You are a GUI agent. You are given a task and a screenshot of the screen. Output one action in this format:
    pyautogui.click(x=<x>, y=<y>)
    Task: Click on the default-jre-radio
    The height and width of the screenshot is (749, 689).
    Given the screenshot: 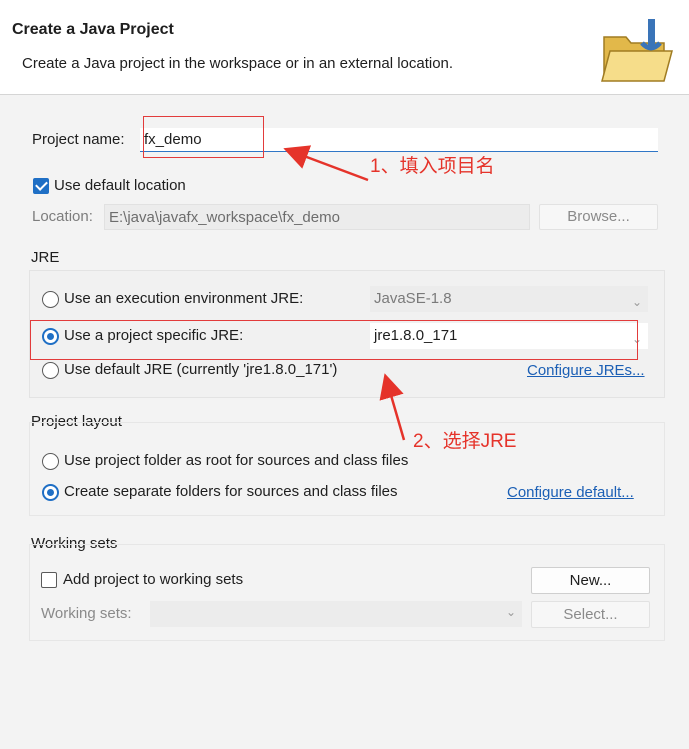 What is the action you would take?
    pyautogui.click(x=50, y=370)
    